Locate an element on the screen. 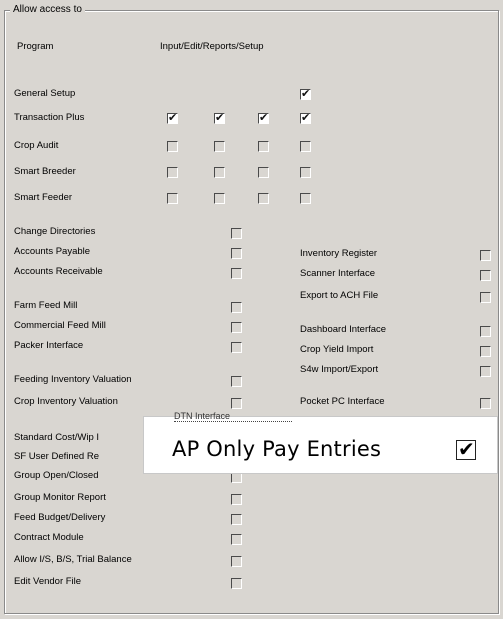 Image resolution: width=503 pixels, height=619 pixels. feed-budget-delivery-checkbox is located at coordinates (236, 519).